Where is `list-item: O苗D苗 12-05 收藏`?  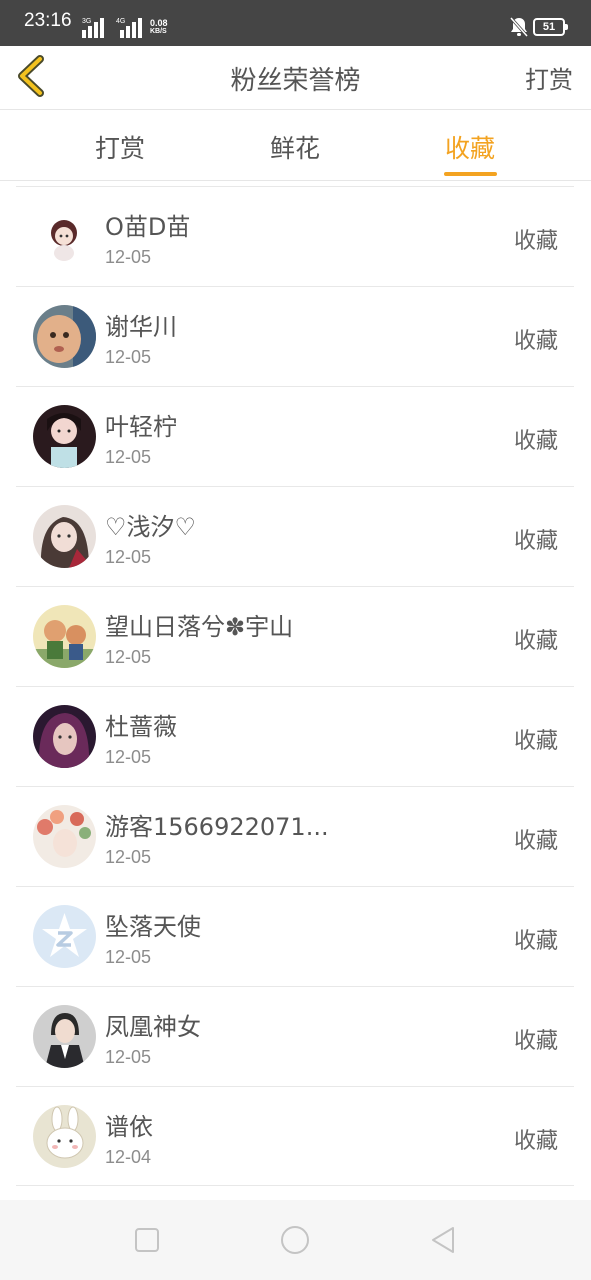 list-item: O苗D苗 12-05 收藏 is located at coordinates (295, 236).